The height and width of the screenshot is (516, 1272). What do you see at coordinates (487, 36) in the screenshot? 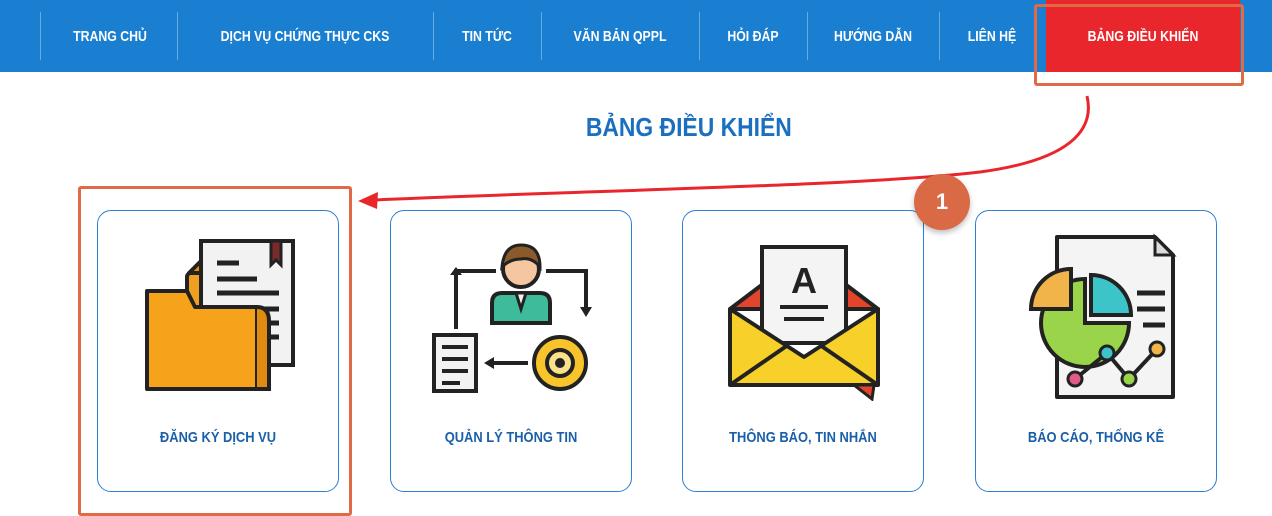
I see `nav-item-news: TIN TỨC` at bounding box center [487, 36].